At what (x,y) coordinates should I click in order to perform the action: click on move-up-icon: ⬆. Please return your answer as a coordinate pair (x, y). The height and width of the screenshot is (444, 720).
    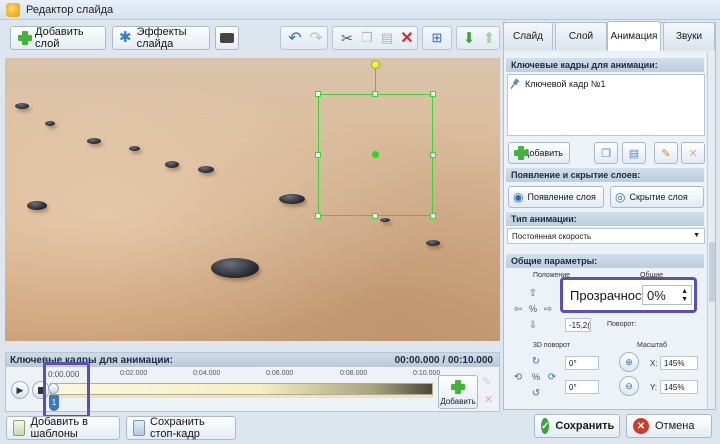
    Looking at the image, I should click on (489, 38).